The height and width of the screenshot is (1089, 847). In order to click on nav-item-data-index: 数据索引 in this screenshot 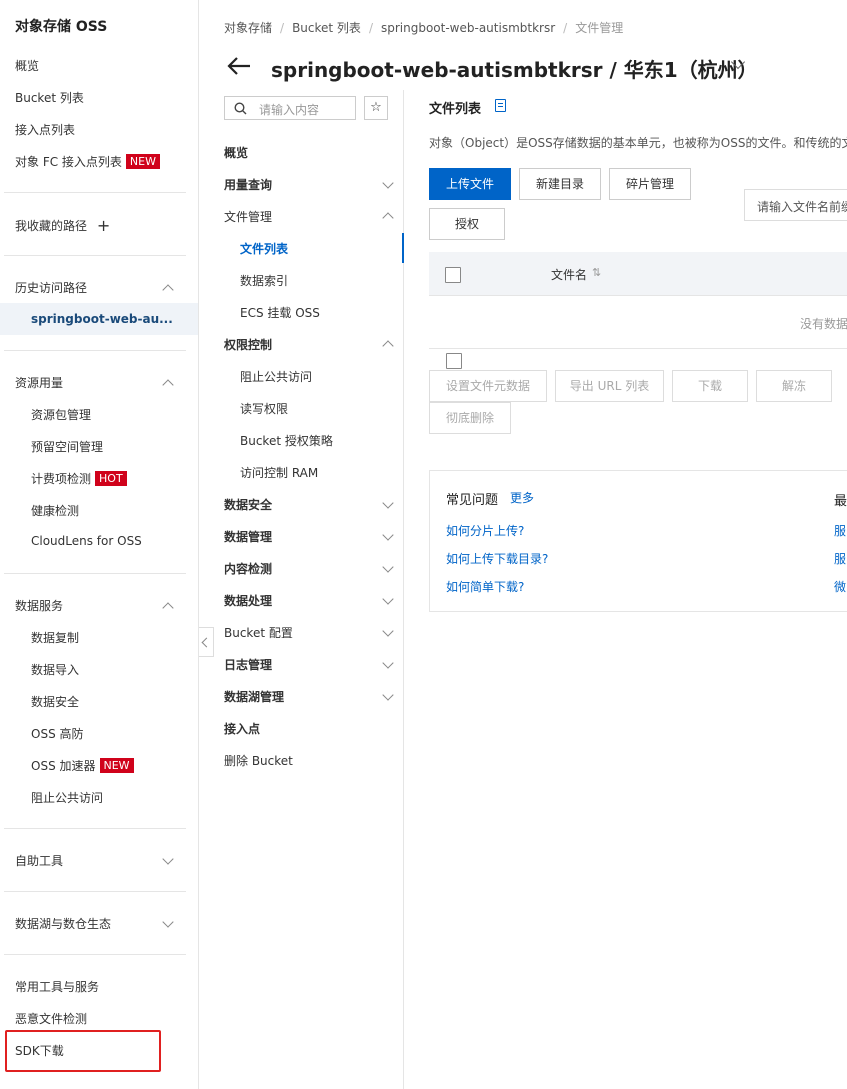, I will do `click(264, 280)`.